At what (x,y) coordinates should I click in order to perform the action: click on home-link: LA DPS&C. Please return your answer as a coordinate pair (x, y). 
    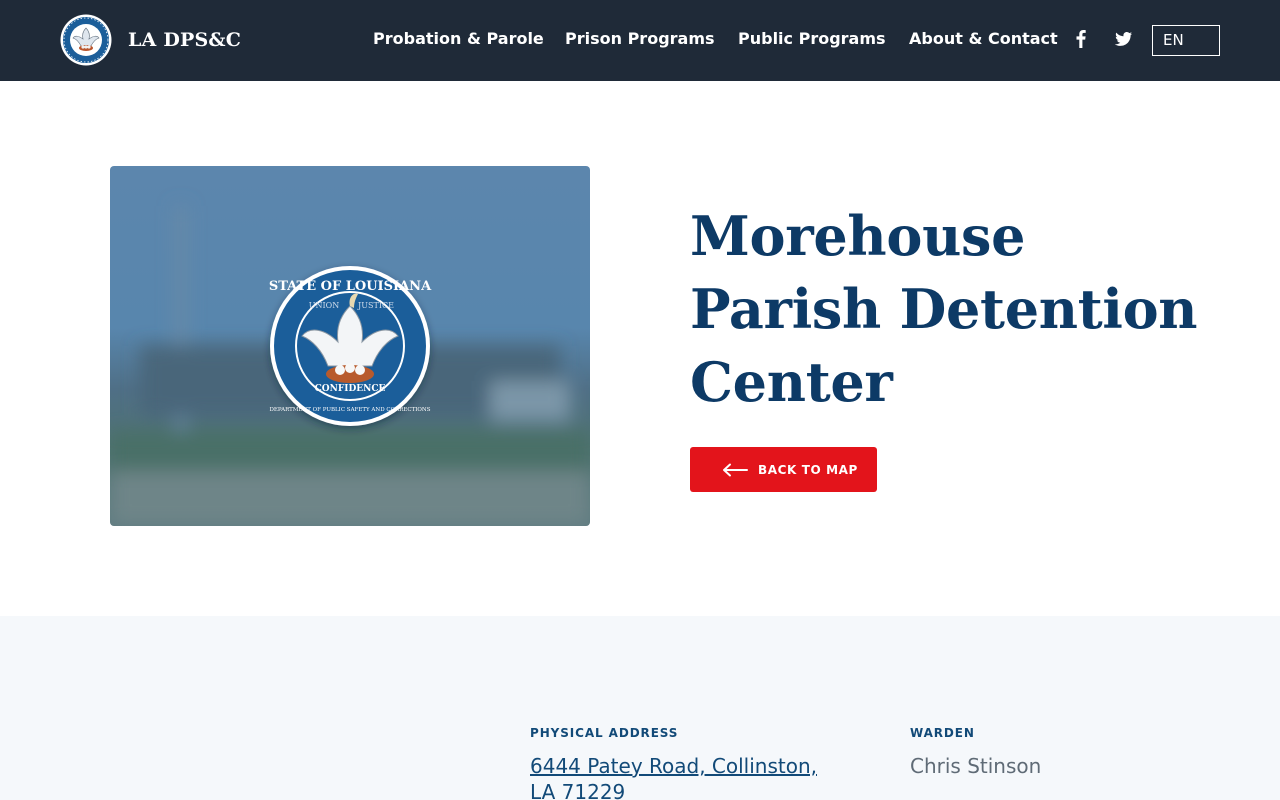
    Looking at the image, I should click on (150, 40).